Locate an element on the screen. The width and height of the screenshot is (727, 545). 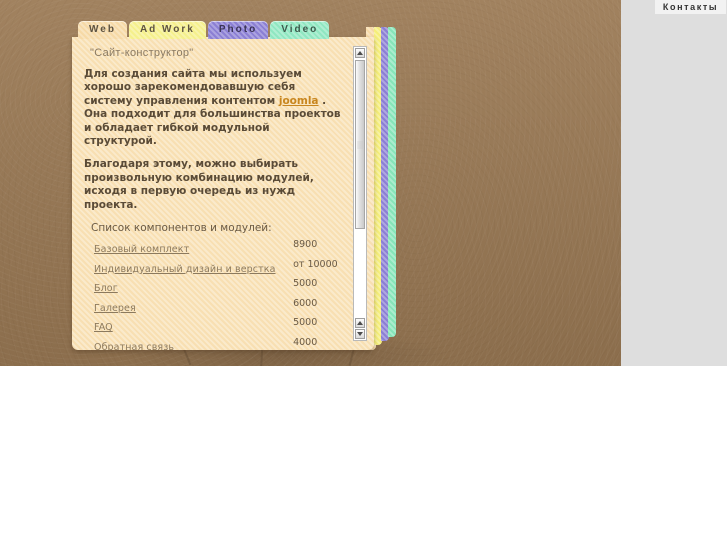
tab-photo-label: Photo is located at coordinates (238, 29).